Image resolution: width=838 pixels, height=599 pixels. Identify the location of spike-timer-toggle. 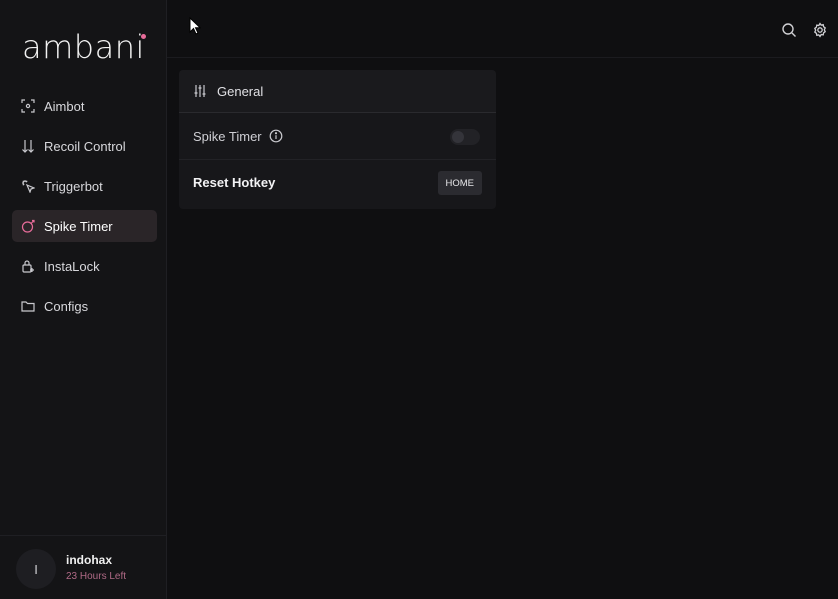
(465, 137).